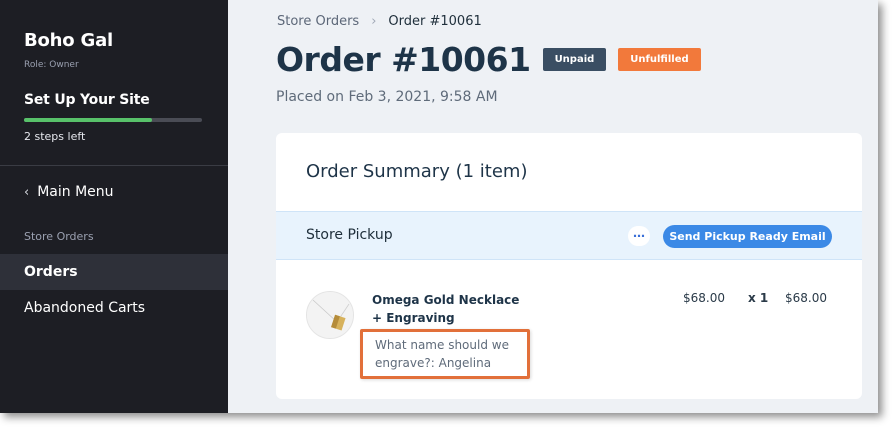  Describe the element at coordinates (758, 298) in the screenshot. I see `item-quantity: x 1` at that location.